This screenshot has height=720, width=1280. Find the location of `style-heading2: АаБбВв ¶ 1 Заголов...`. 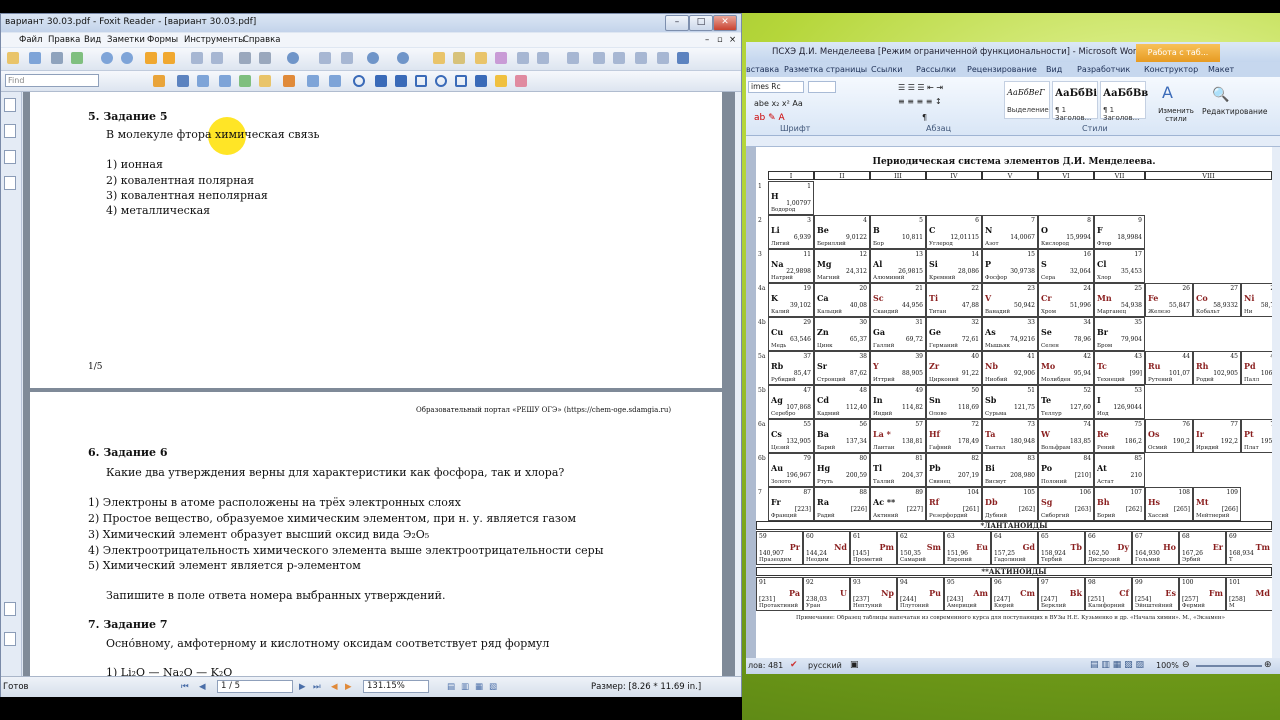

style-heading2: АаБбВв ¶ 1 Заголов... is located at coordinates (1124, 101).